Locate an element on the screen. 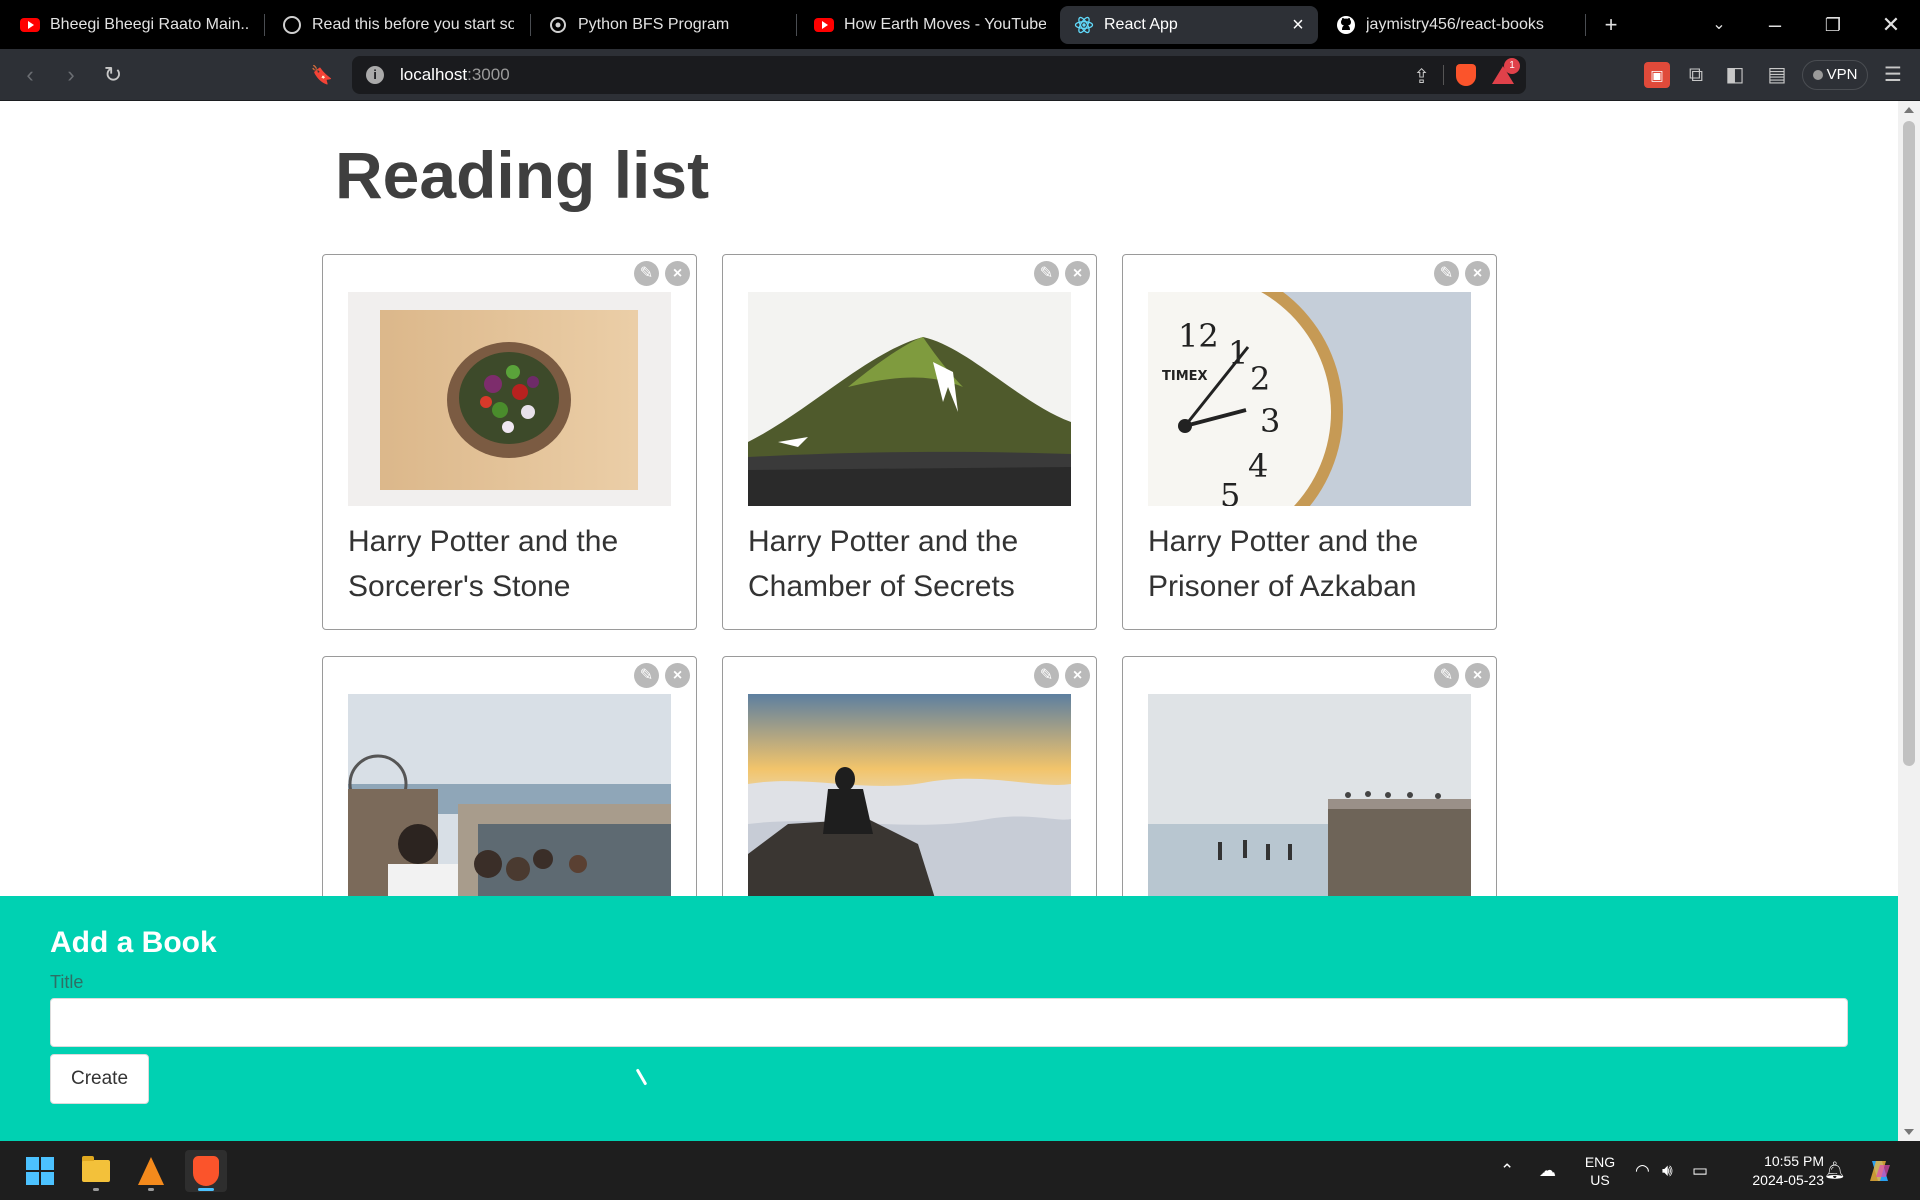 The width and height of the screenshot is (1920, 1200). address-bar: i localhost:3000 ⇪ 1 is located at coordinates (939, 75).